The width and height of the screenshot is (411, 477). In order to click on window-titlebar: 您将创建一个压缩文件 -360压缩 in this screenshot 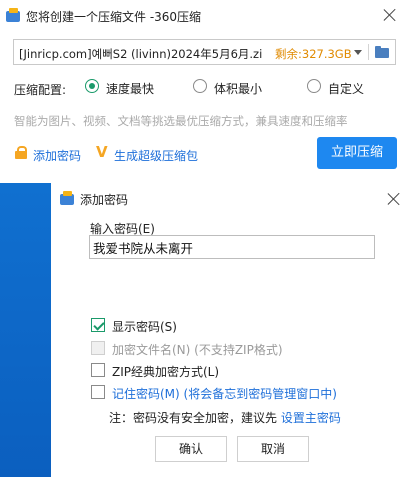, I will do `click(205, 15)`.